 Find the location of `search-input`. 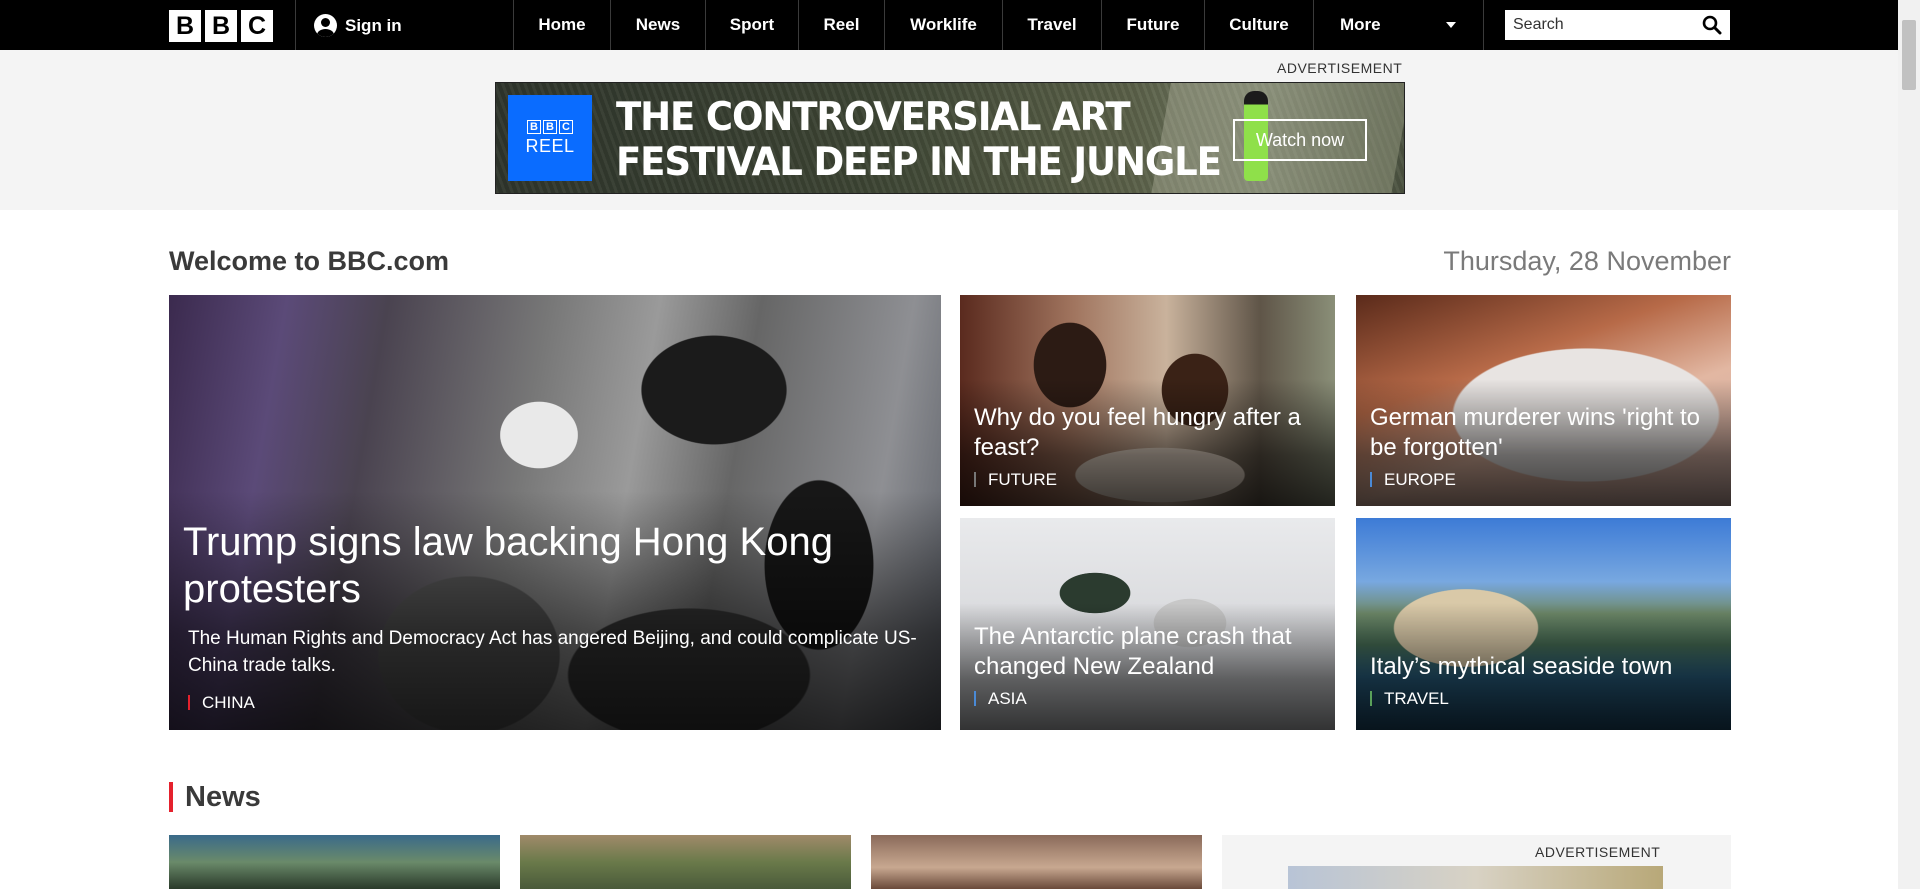

search-input is located at coordinates (1600, 25).